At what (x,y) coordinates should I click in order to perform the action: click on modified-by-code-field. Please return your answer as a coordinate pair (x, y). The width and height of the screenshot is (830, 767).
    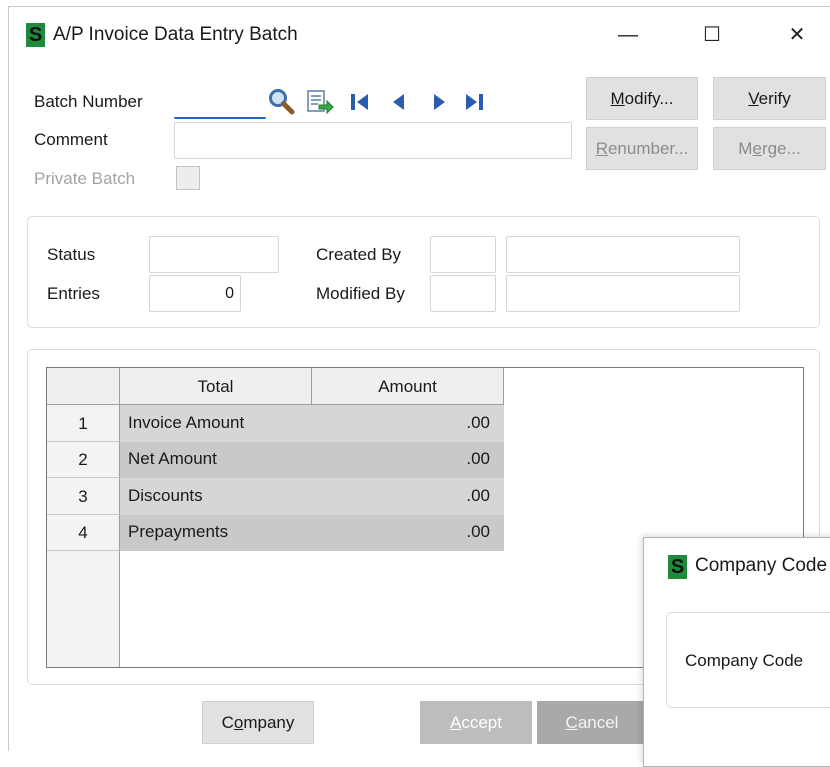
    Looking at the image, I should click on (463, 293).